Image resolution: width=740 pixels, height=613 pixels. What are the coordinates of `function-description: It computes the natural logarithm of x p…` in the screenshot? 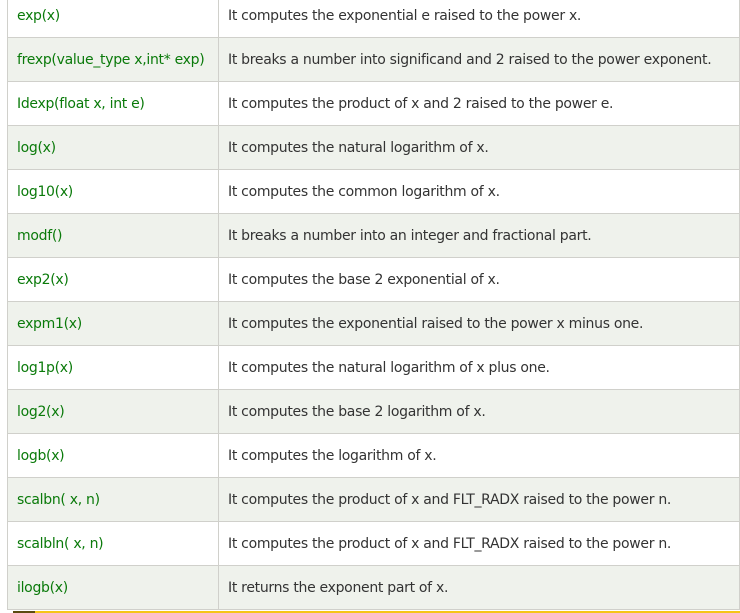 It's located at (479, 367).